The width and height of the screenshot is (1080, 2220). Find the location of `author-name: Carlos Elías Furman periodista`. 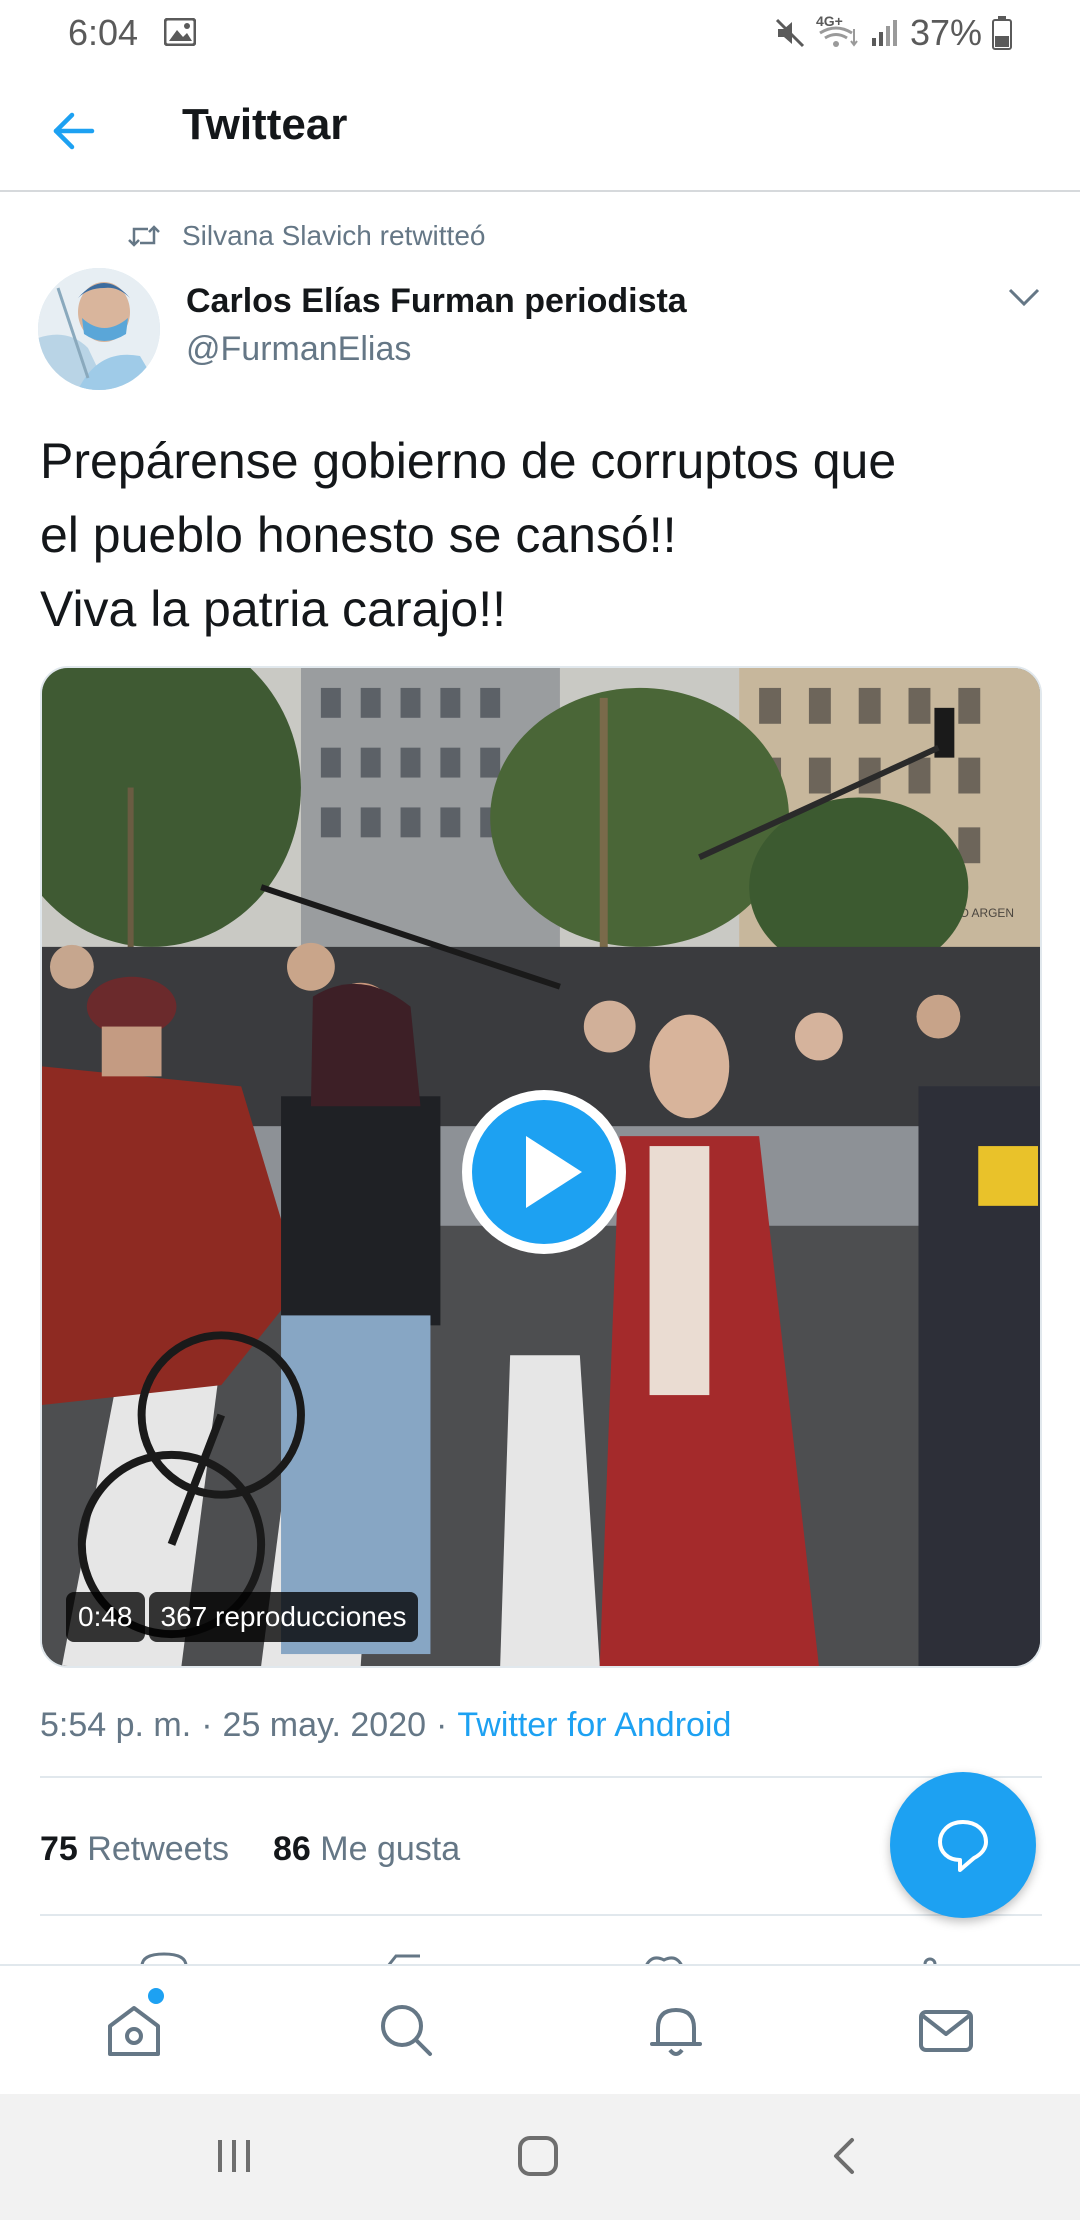

author-name: Carlos Elías Furman periodista is located at coordinates (436, 301).